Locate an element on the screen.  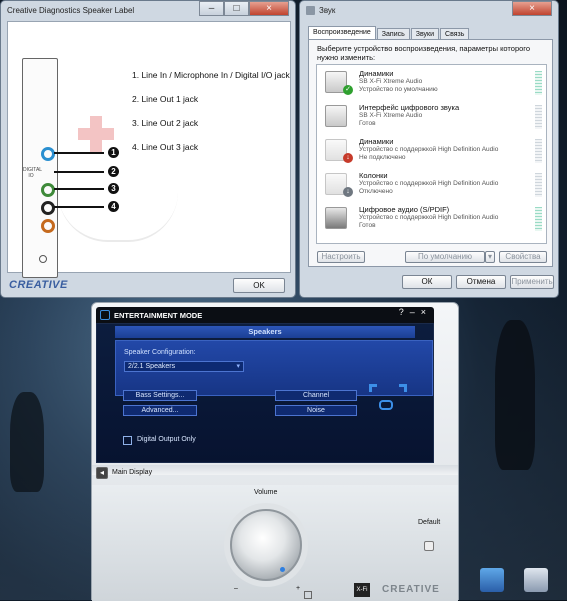
speaker-config-value: 2/2.1 Speakers is located at coordinates (152, 366).